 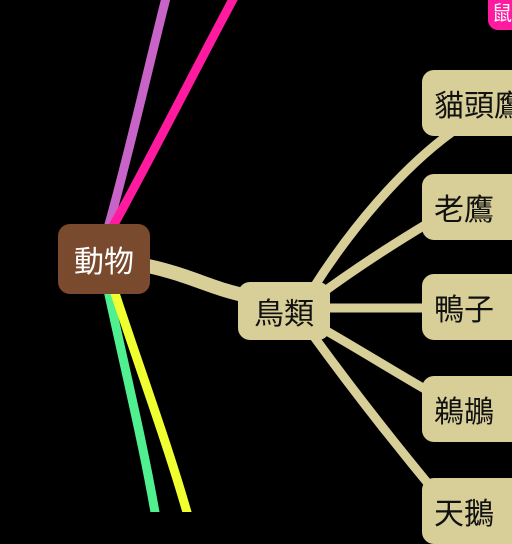 I want to click on offscreen-node: 鼠, so click(x=500, y=15).